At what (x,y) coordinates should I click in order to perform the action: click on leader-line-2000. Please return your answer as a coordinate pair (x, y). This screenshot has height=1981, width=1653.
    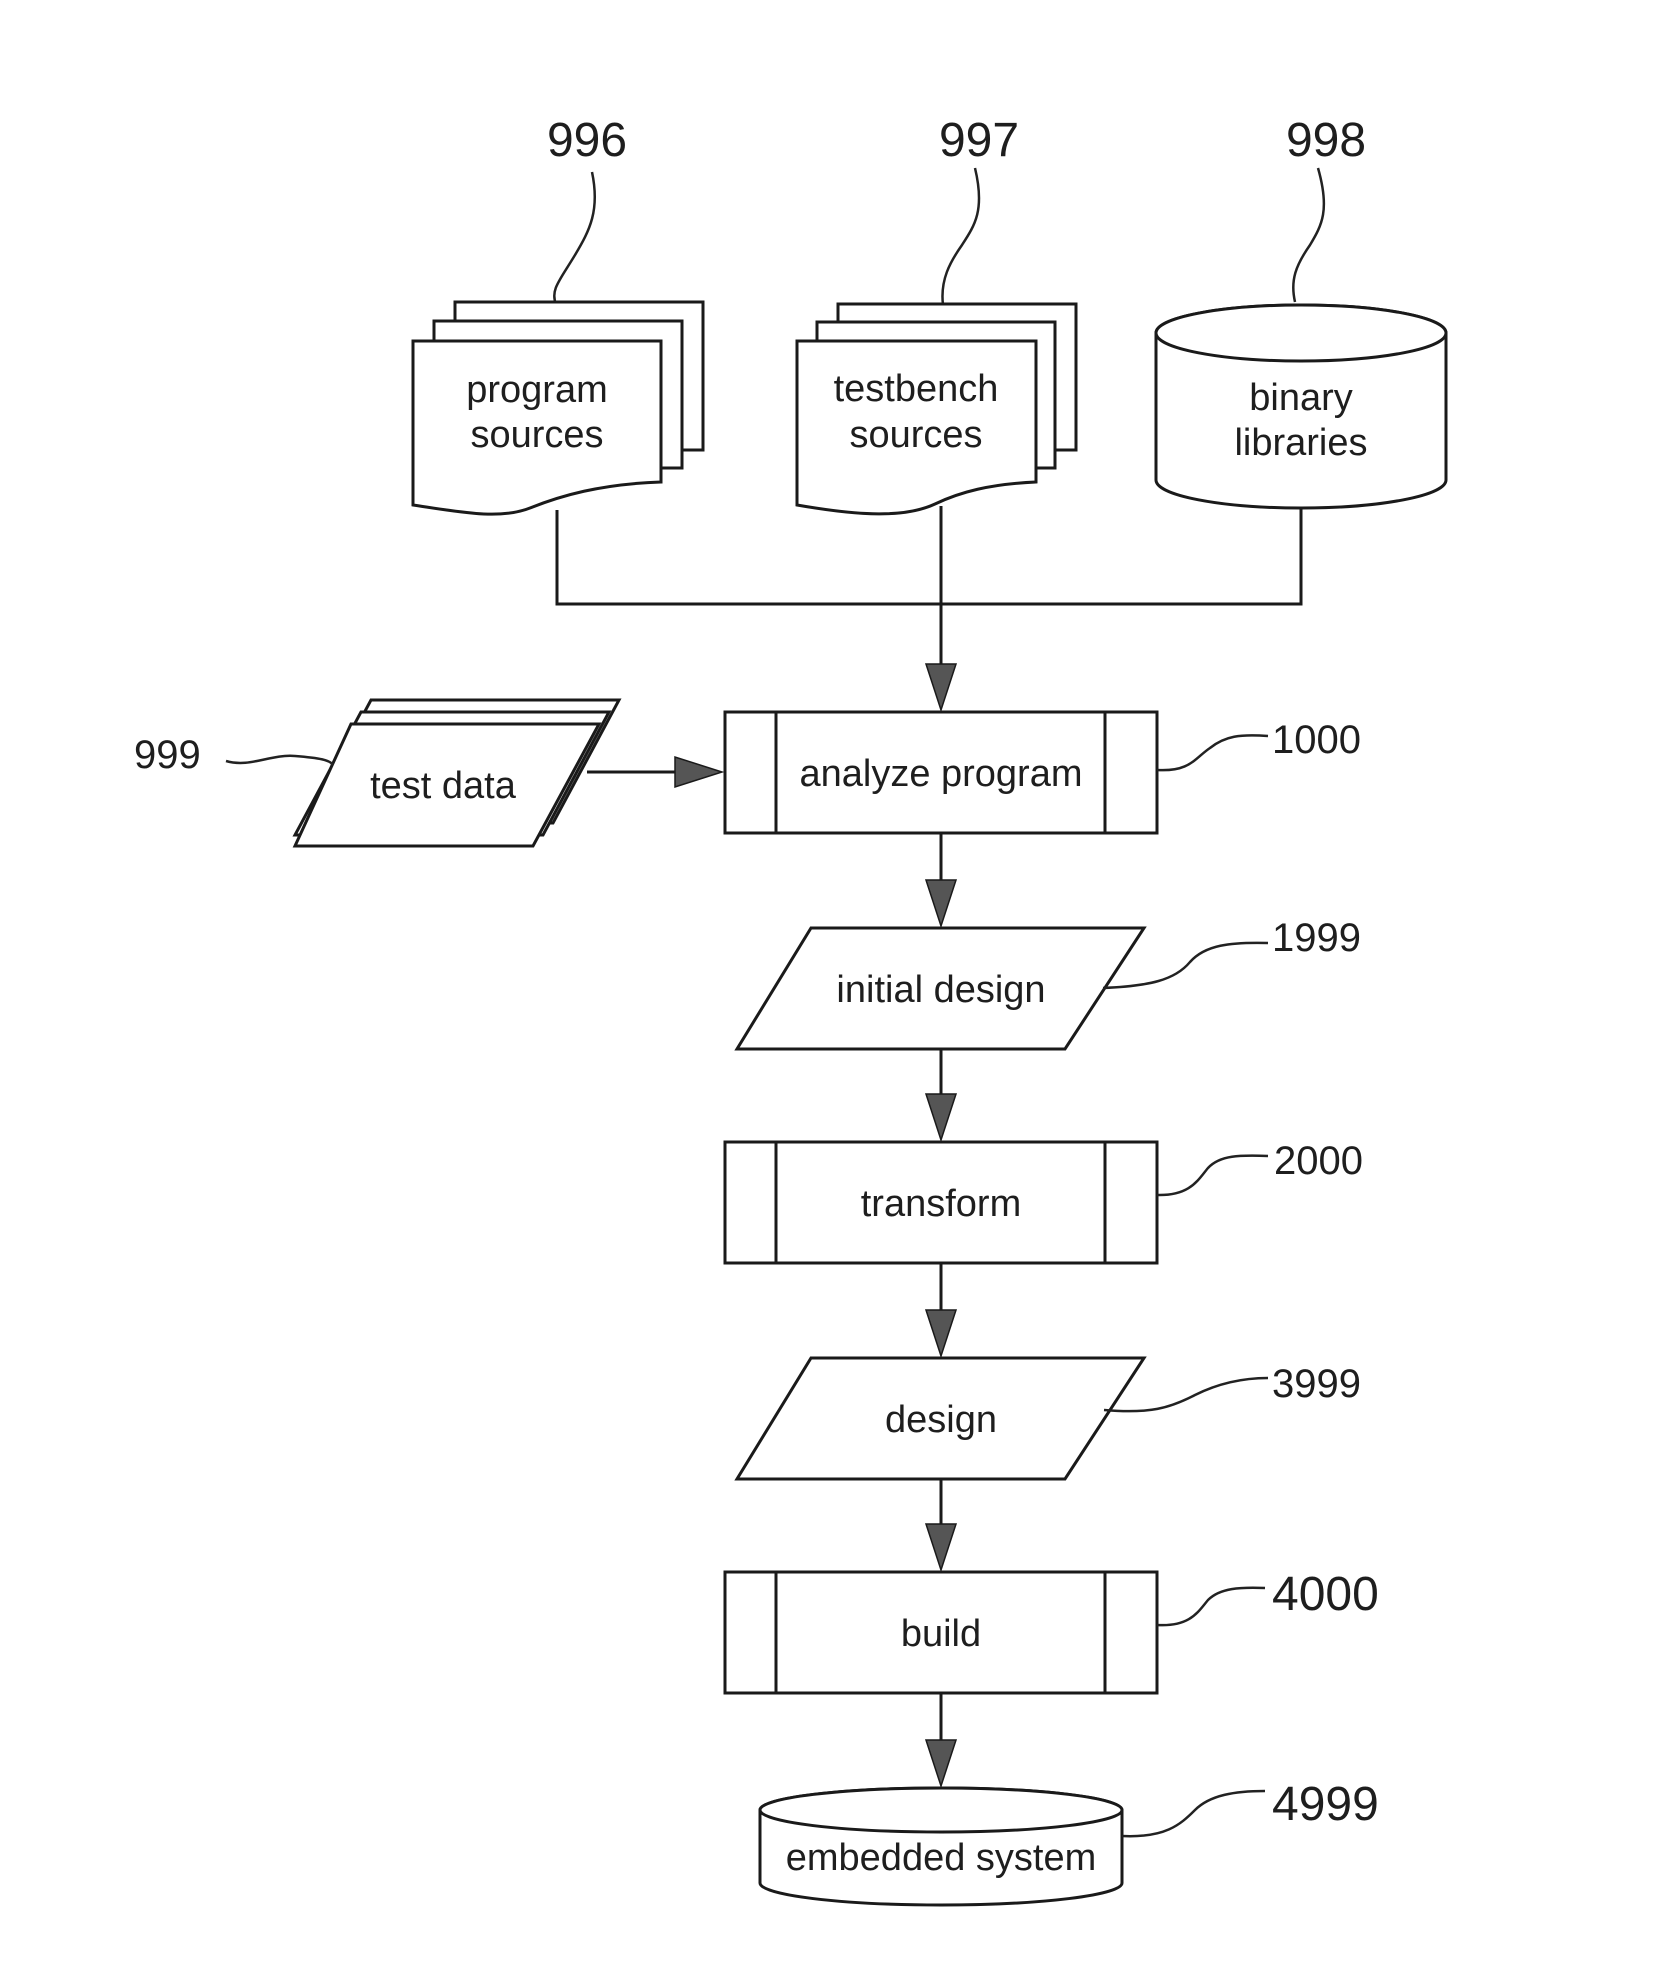
    Looking at the image, I should click on (1212, 1175).